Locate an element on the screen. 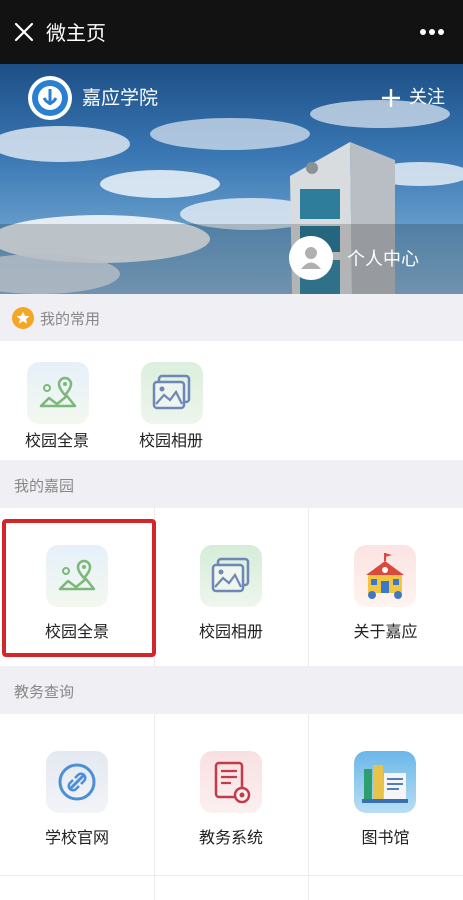  school-building-icon is located at coordinates (385, 576).